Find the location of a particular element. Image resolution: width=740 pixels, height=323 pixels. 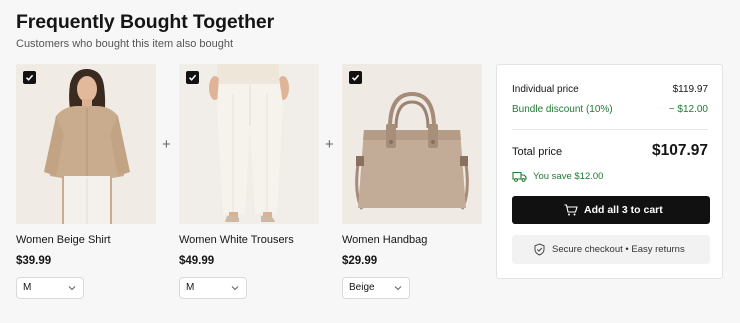

product-checkbox-handbag is located at coordinates (355, 77).